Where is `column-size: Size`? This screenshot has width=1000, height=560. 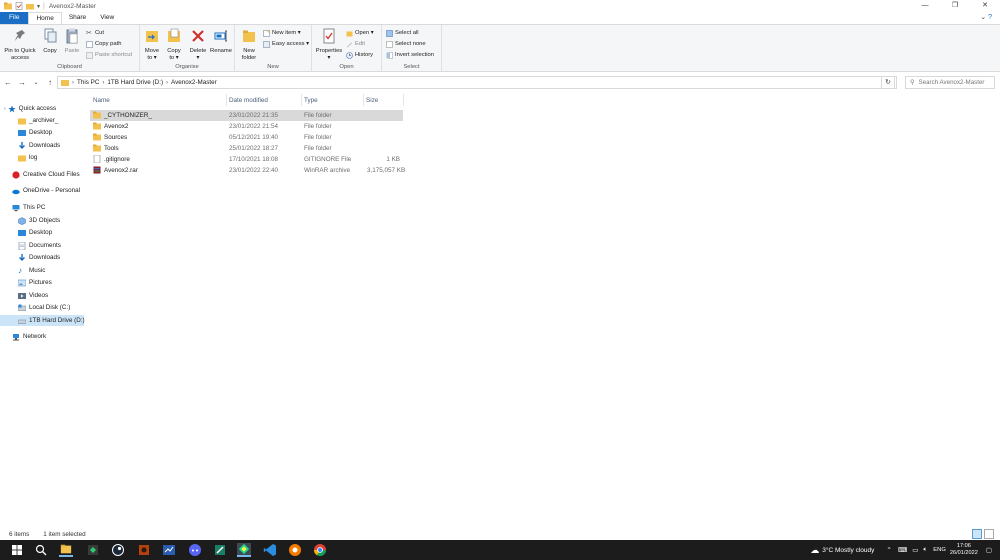 column-size: Size is located at coordinates (372, 100).